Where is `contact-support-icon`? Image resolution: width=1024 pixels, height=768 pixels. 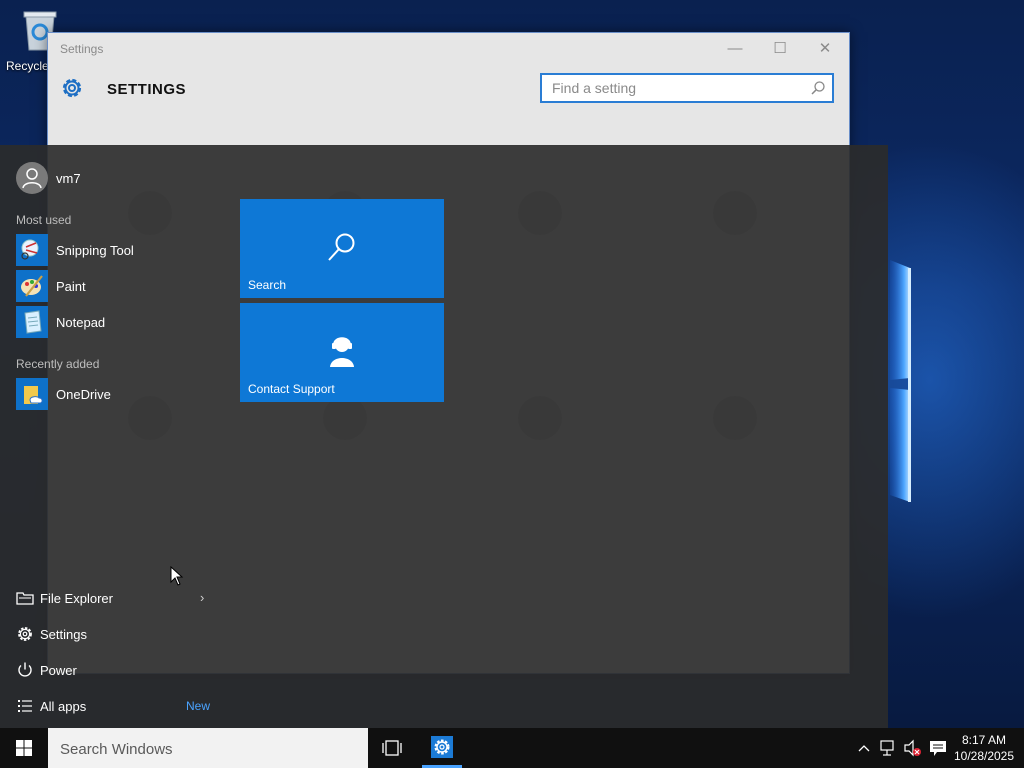
contact-support-icon is located at coordinates (342, 352).